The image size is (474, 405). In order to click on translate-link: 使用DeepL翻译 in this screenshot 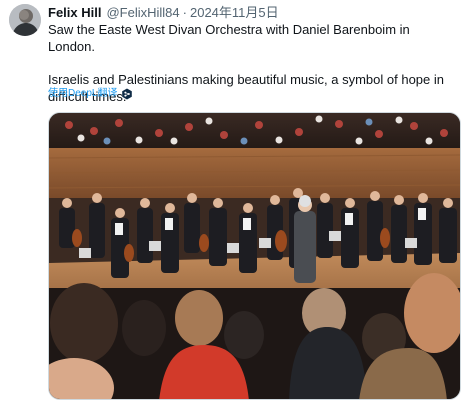, I will do `click(82, 93)`.